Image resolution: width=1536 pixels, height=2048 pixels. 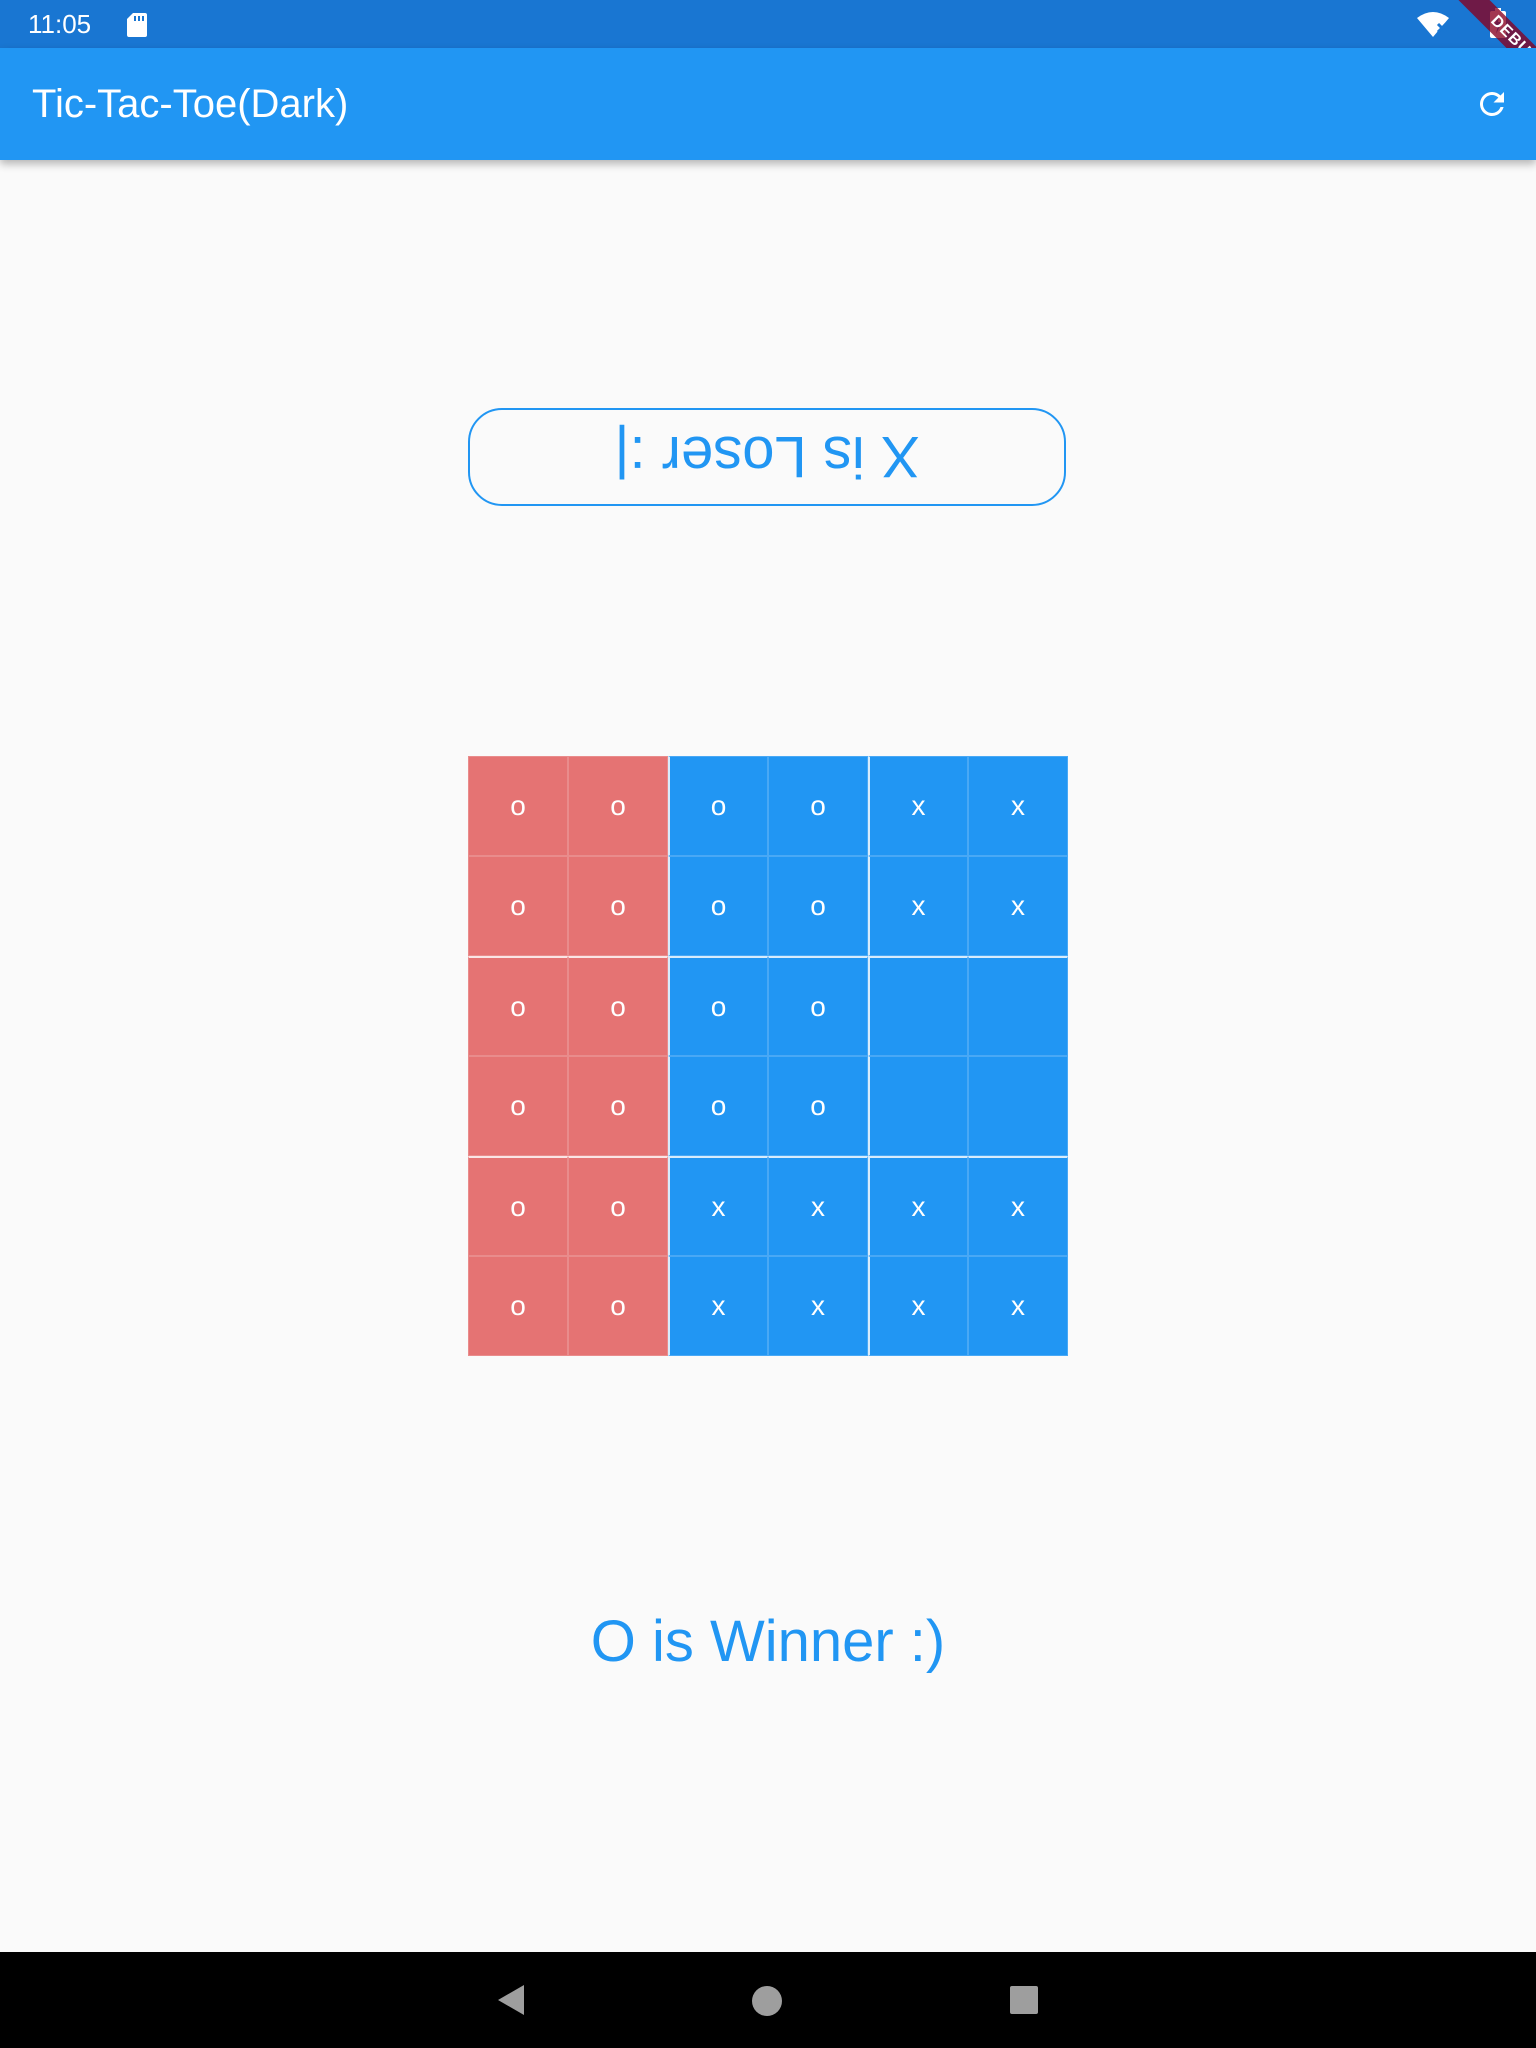 I want to click on app-bar: Tic-Tac-Toe(Dark), so click(x=768, y=104).